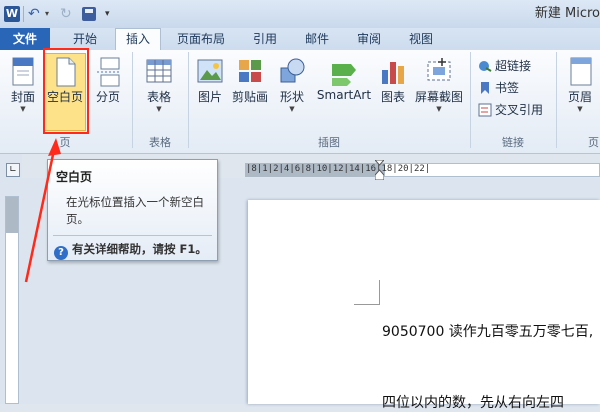 The height and width of the screenshot is (412, 600). What do you see at coordinates (507, 88) in the screenshot?
I see `bookmark-label: 书签` at bounding box center [507, 88].